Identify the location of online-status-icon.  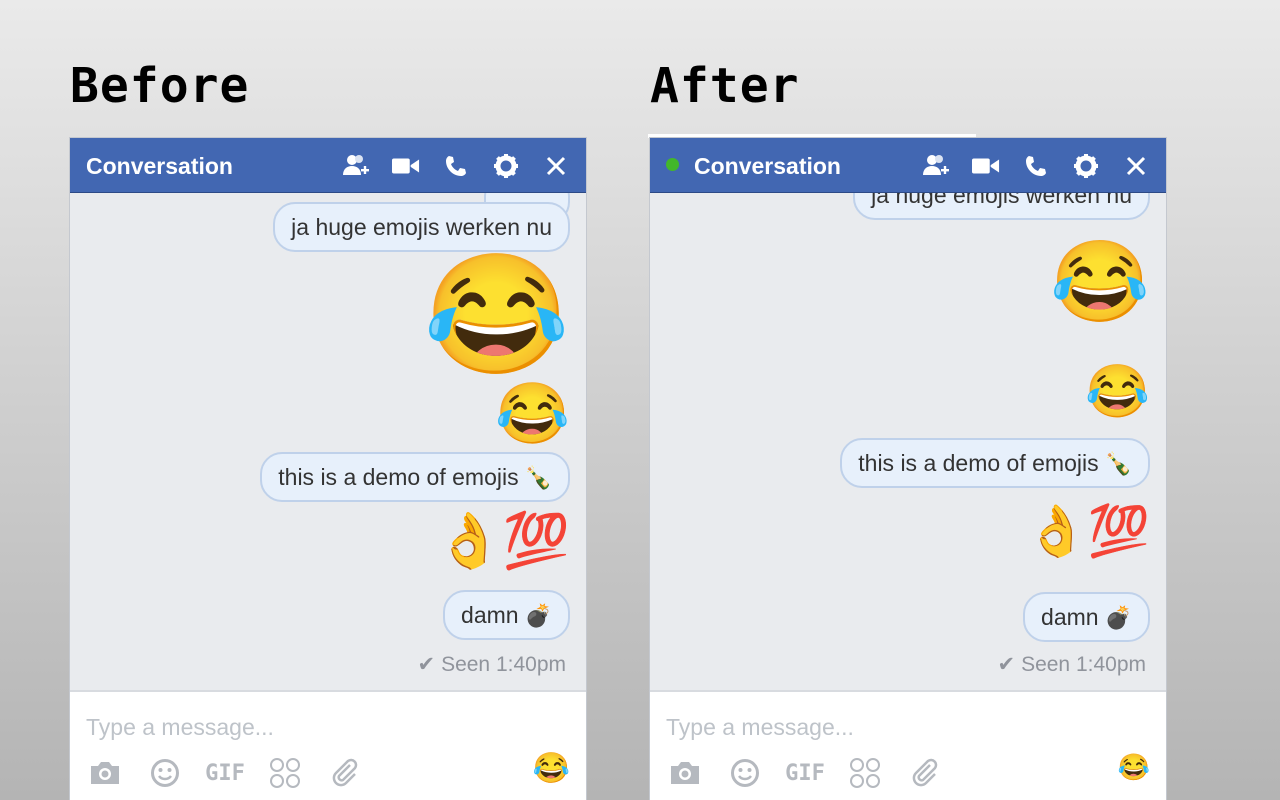
(672, 164).